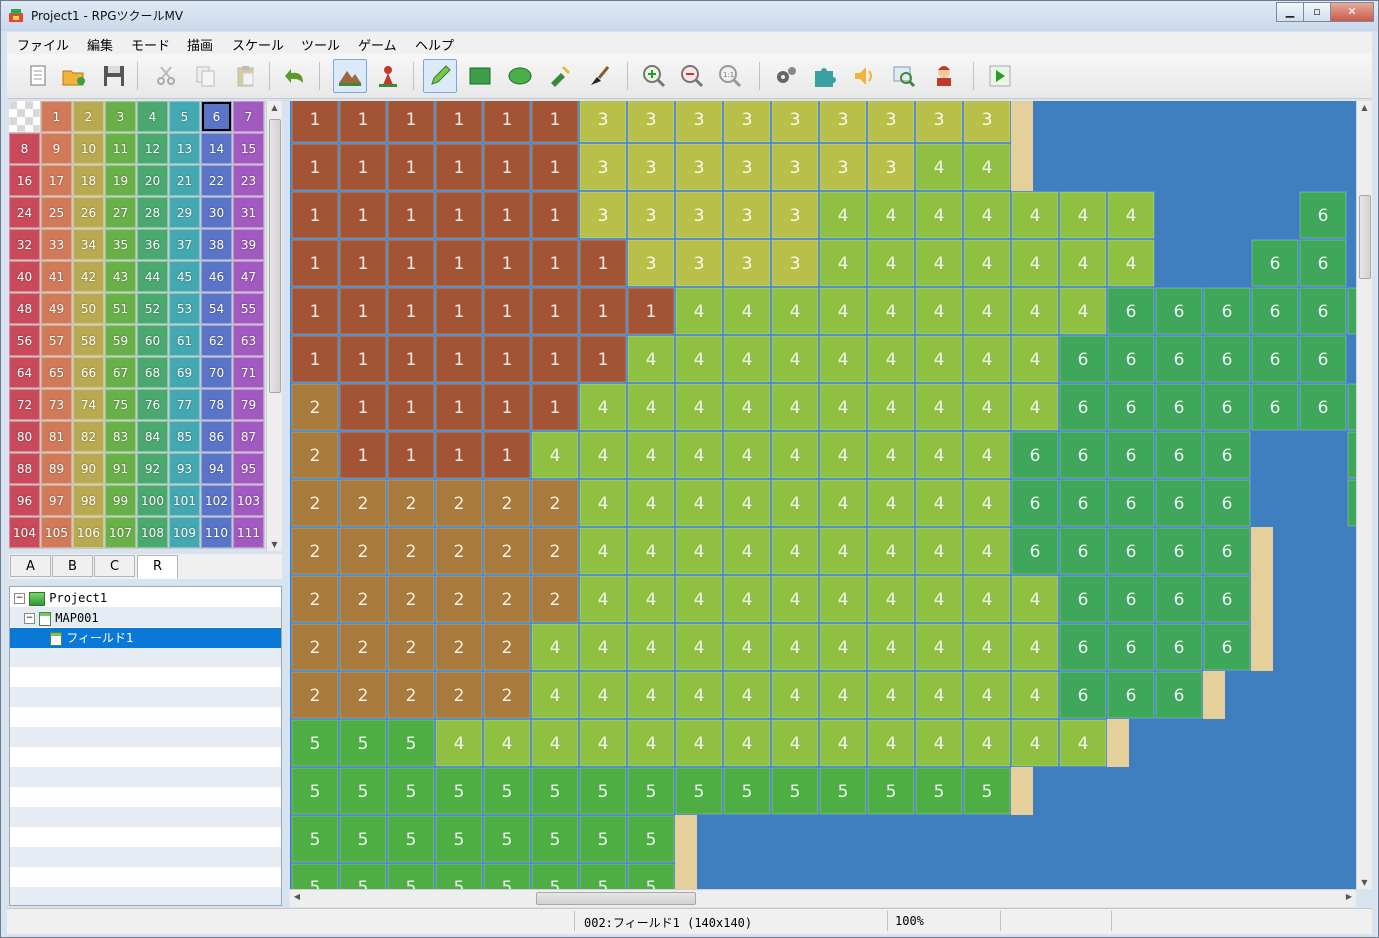 Image resolution: width=1379 pixels, height=938 pixels. I want to click on region-tile: 66, so click(88, 372).